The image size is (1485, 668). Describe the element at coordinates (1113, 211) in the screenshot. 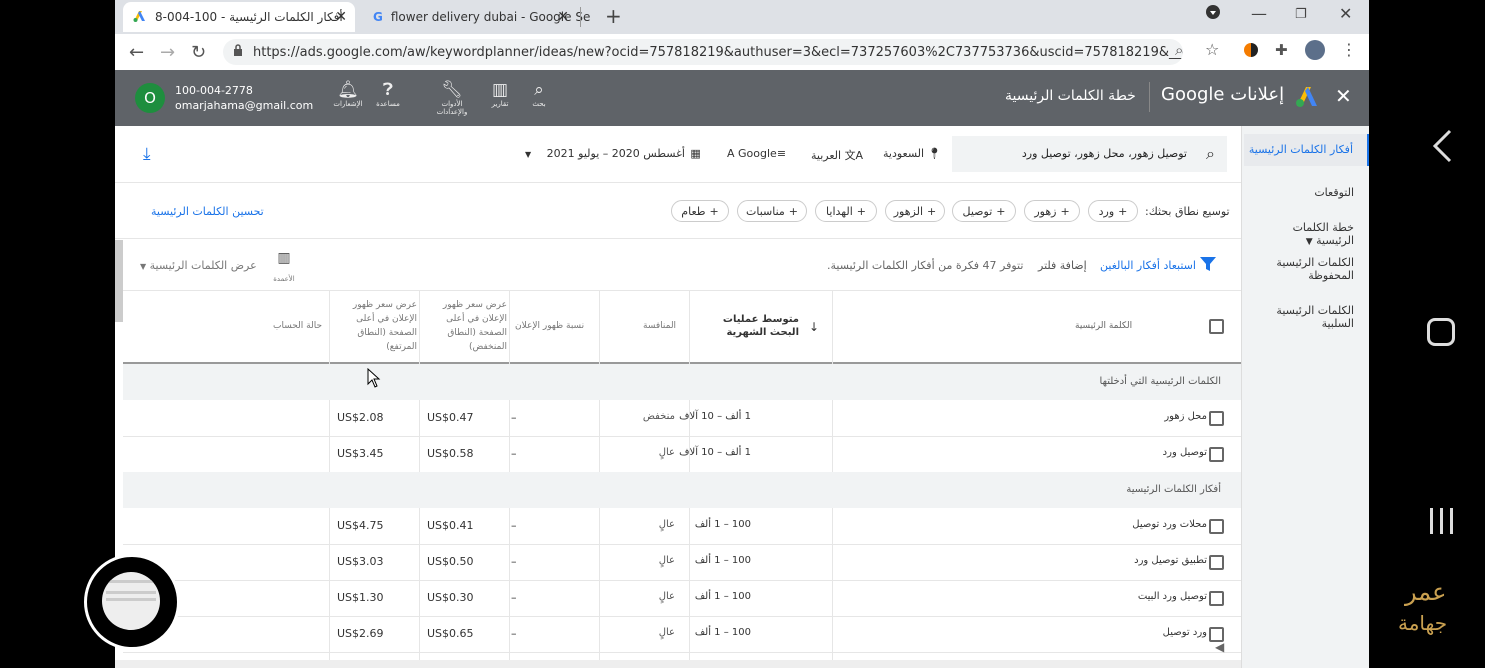

I see `broaden-chip: + ورد` at that location.